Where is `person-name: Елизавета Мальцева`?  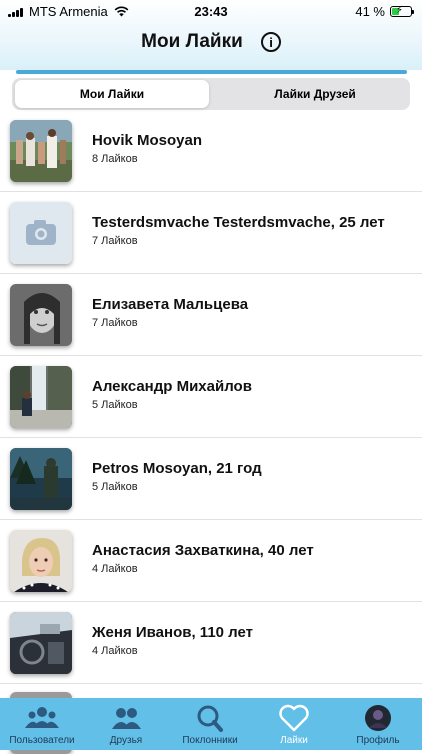 person-name: Елизавета Мальцева is located at coordinates (170, 304).